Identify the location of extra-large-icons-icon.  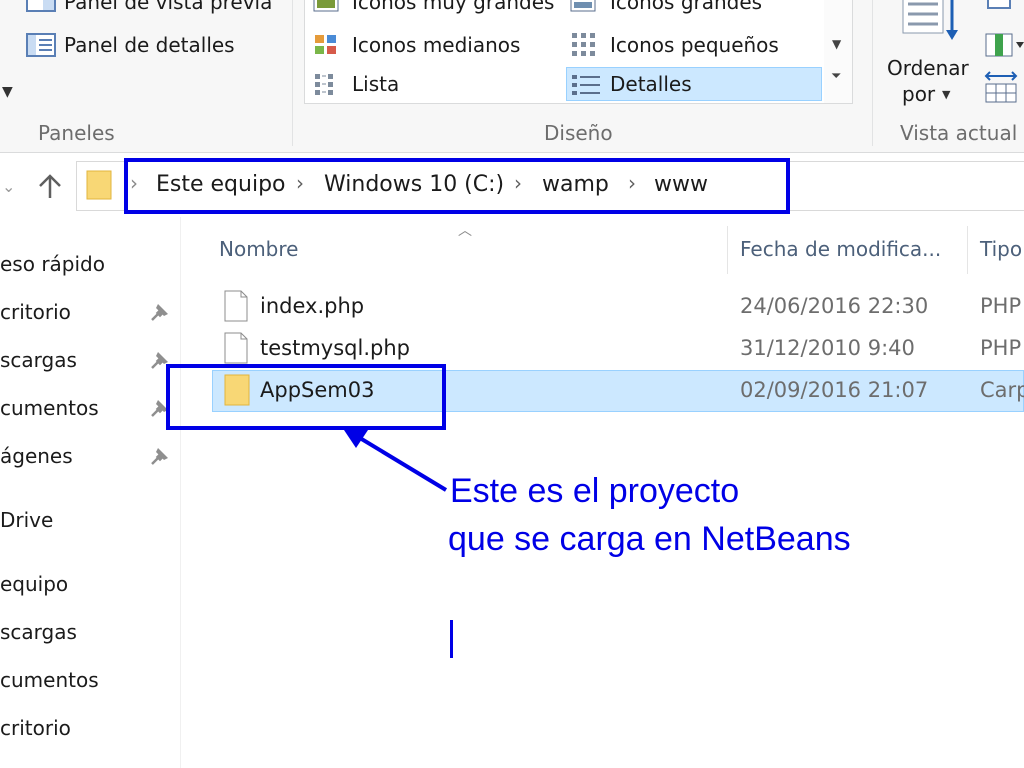
(326, 7).